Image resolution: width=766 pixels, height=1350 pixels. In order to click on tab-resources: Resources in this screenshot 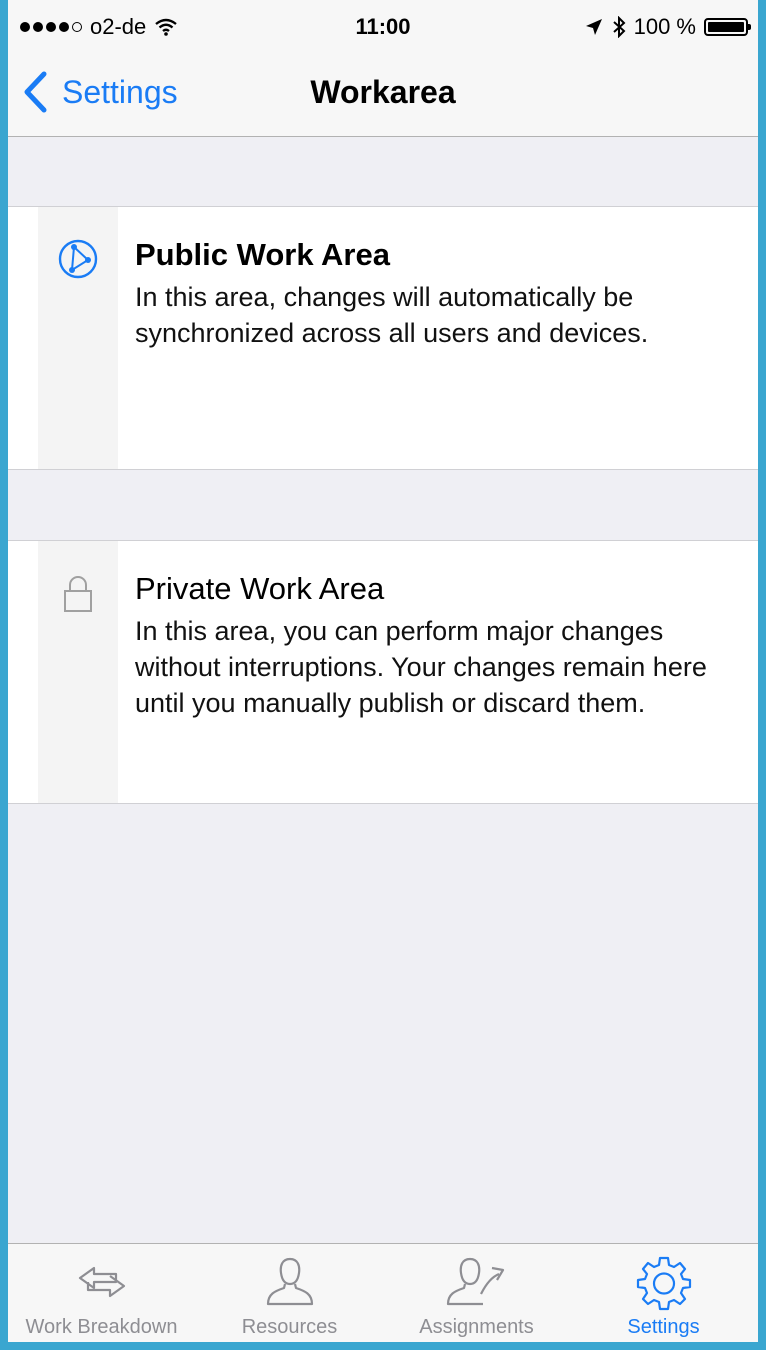, I will do `click(289, 1293)`.